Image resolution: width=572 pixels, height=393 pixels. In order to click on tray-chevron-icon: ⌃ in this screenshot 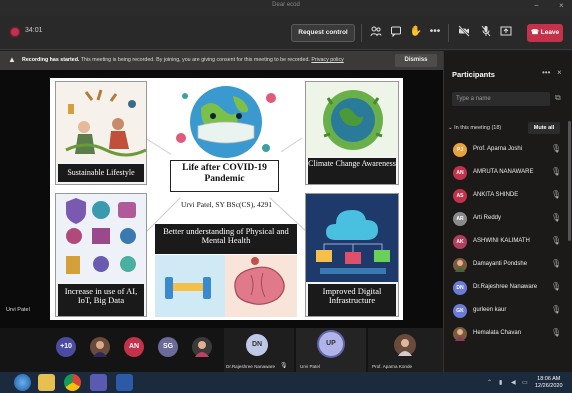, I will do `click(489, 382)`.